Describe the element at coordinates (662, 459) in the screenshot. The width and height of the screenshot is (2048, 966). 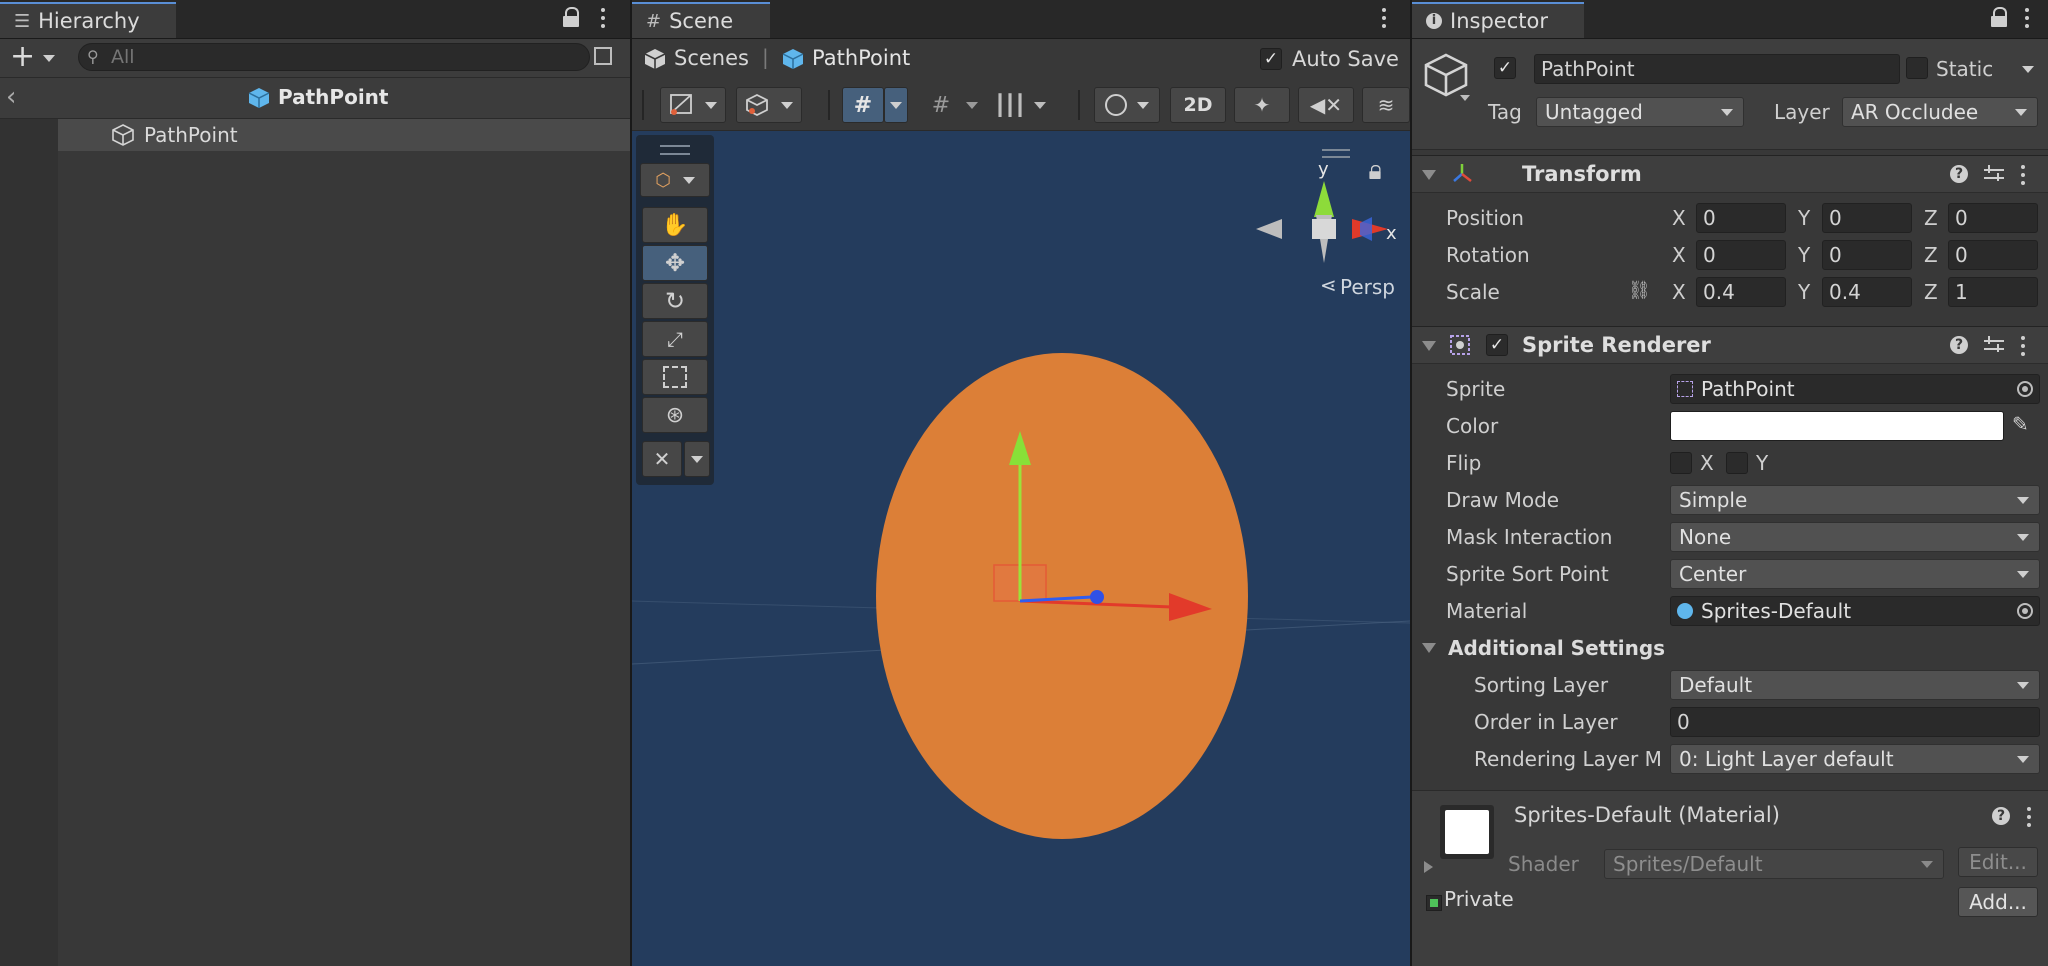
I see `custom-tool-button: ✕` at that location.